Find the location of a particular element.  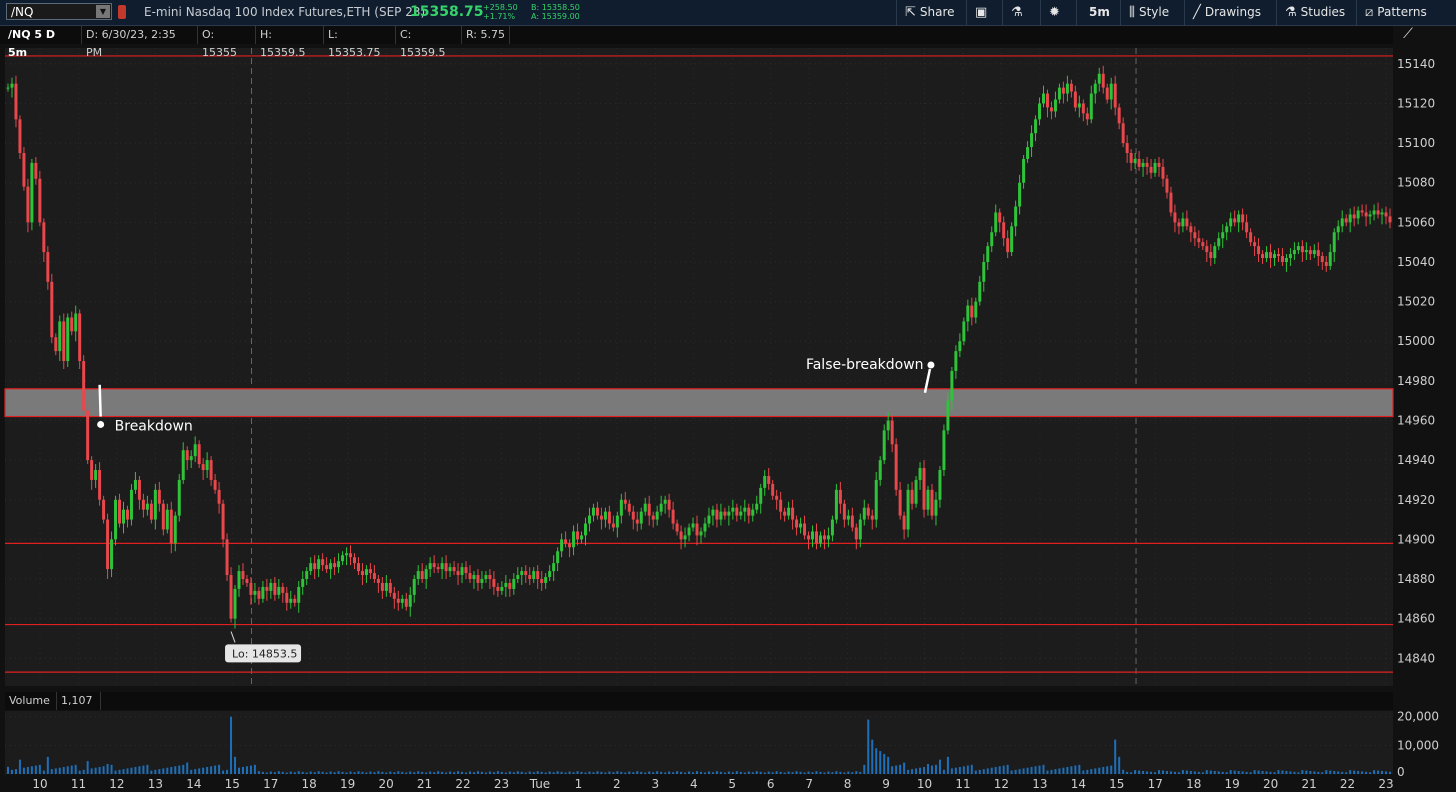

volume-label: Volume is located at coordinates (31, 701).